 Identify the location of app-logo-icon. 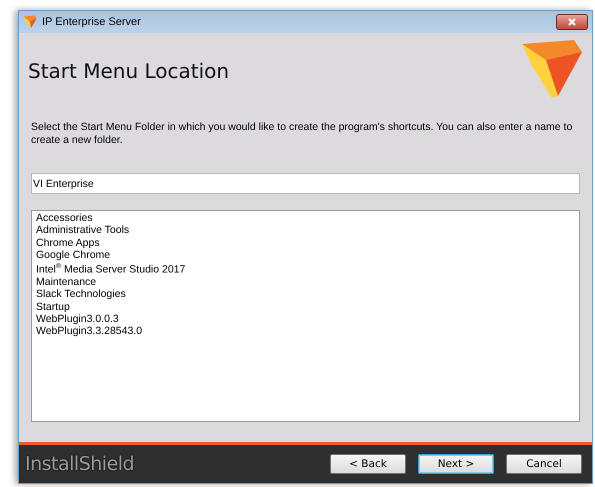
(30, 22).